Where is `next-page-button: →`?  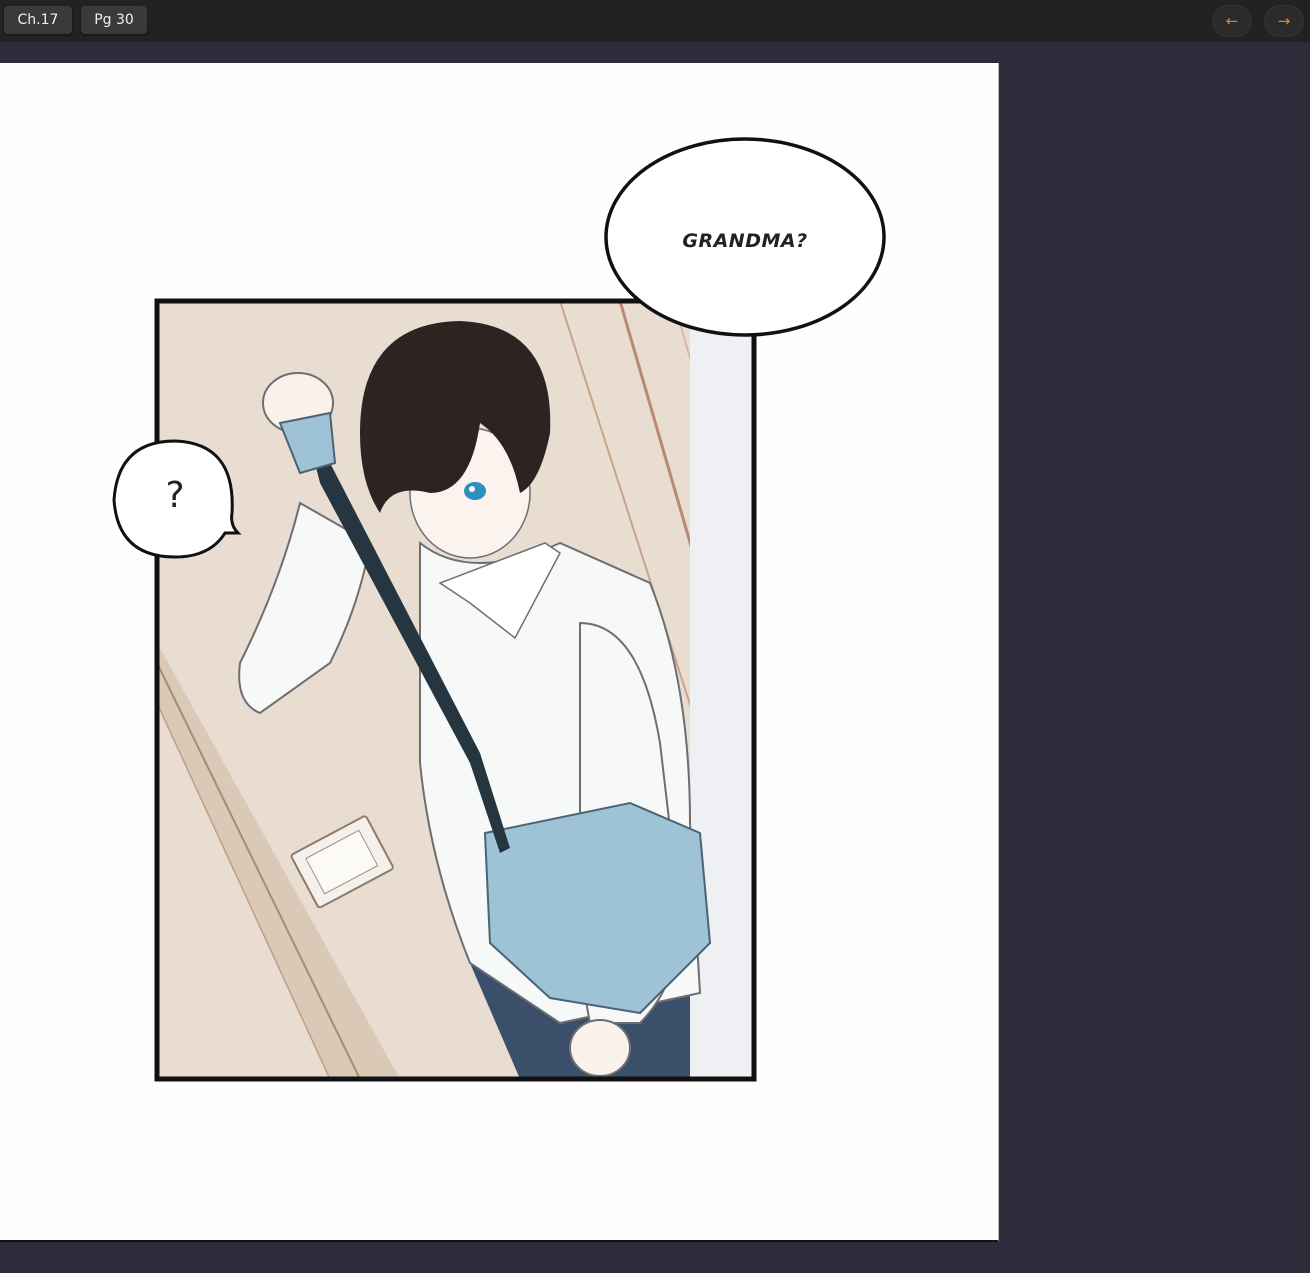
next-page-button: → is located at coordinates (1284, 21).